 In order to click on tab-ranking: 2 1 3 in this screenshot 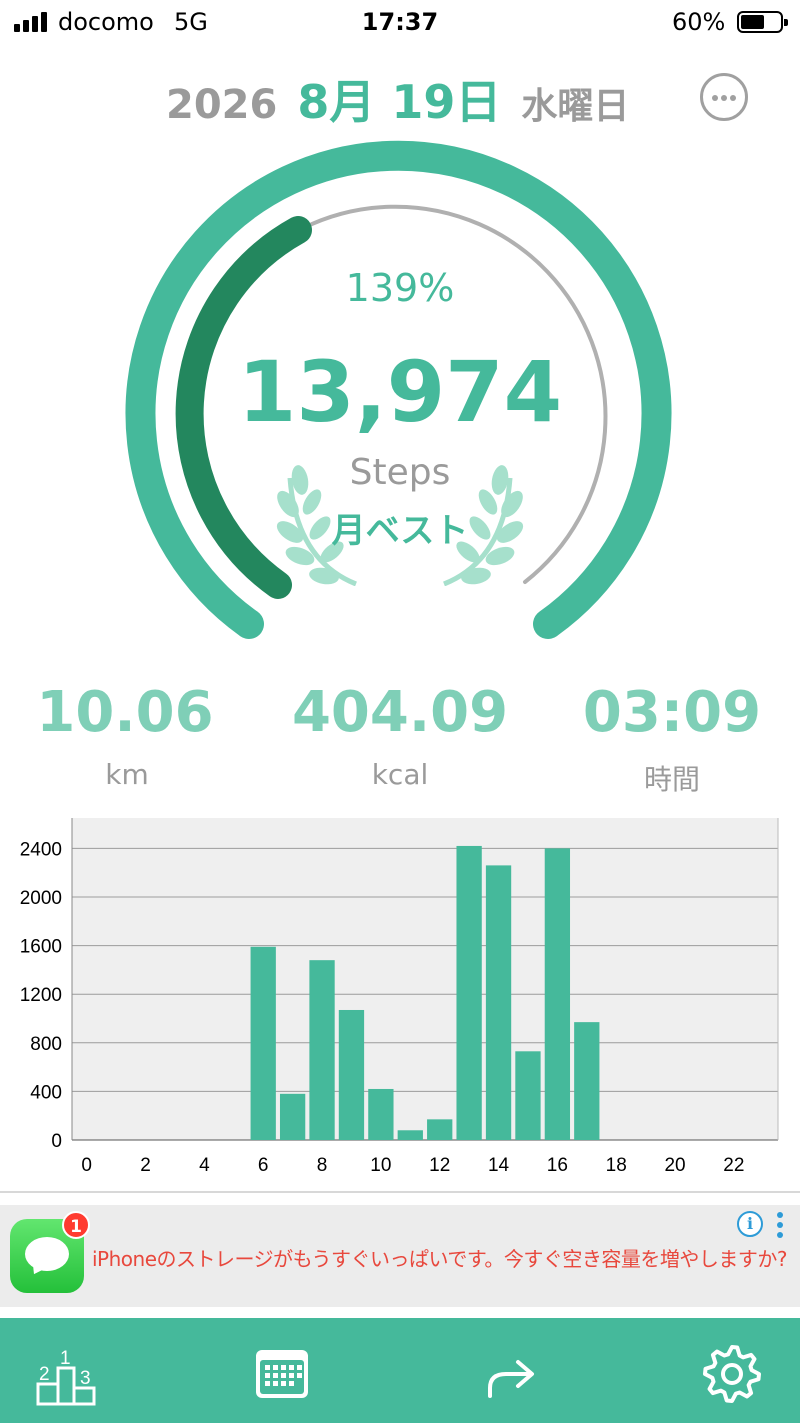, I will do `click(64, 1370)`.